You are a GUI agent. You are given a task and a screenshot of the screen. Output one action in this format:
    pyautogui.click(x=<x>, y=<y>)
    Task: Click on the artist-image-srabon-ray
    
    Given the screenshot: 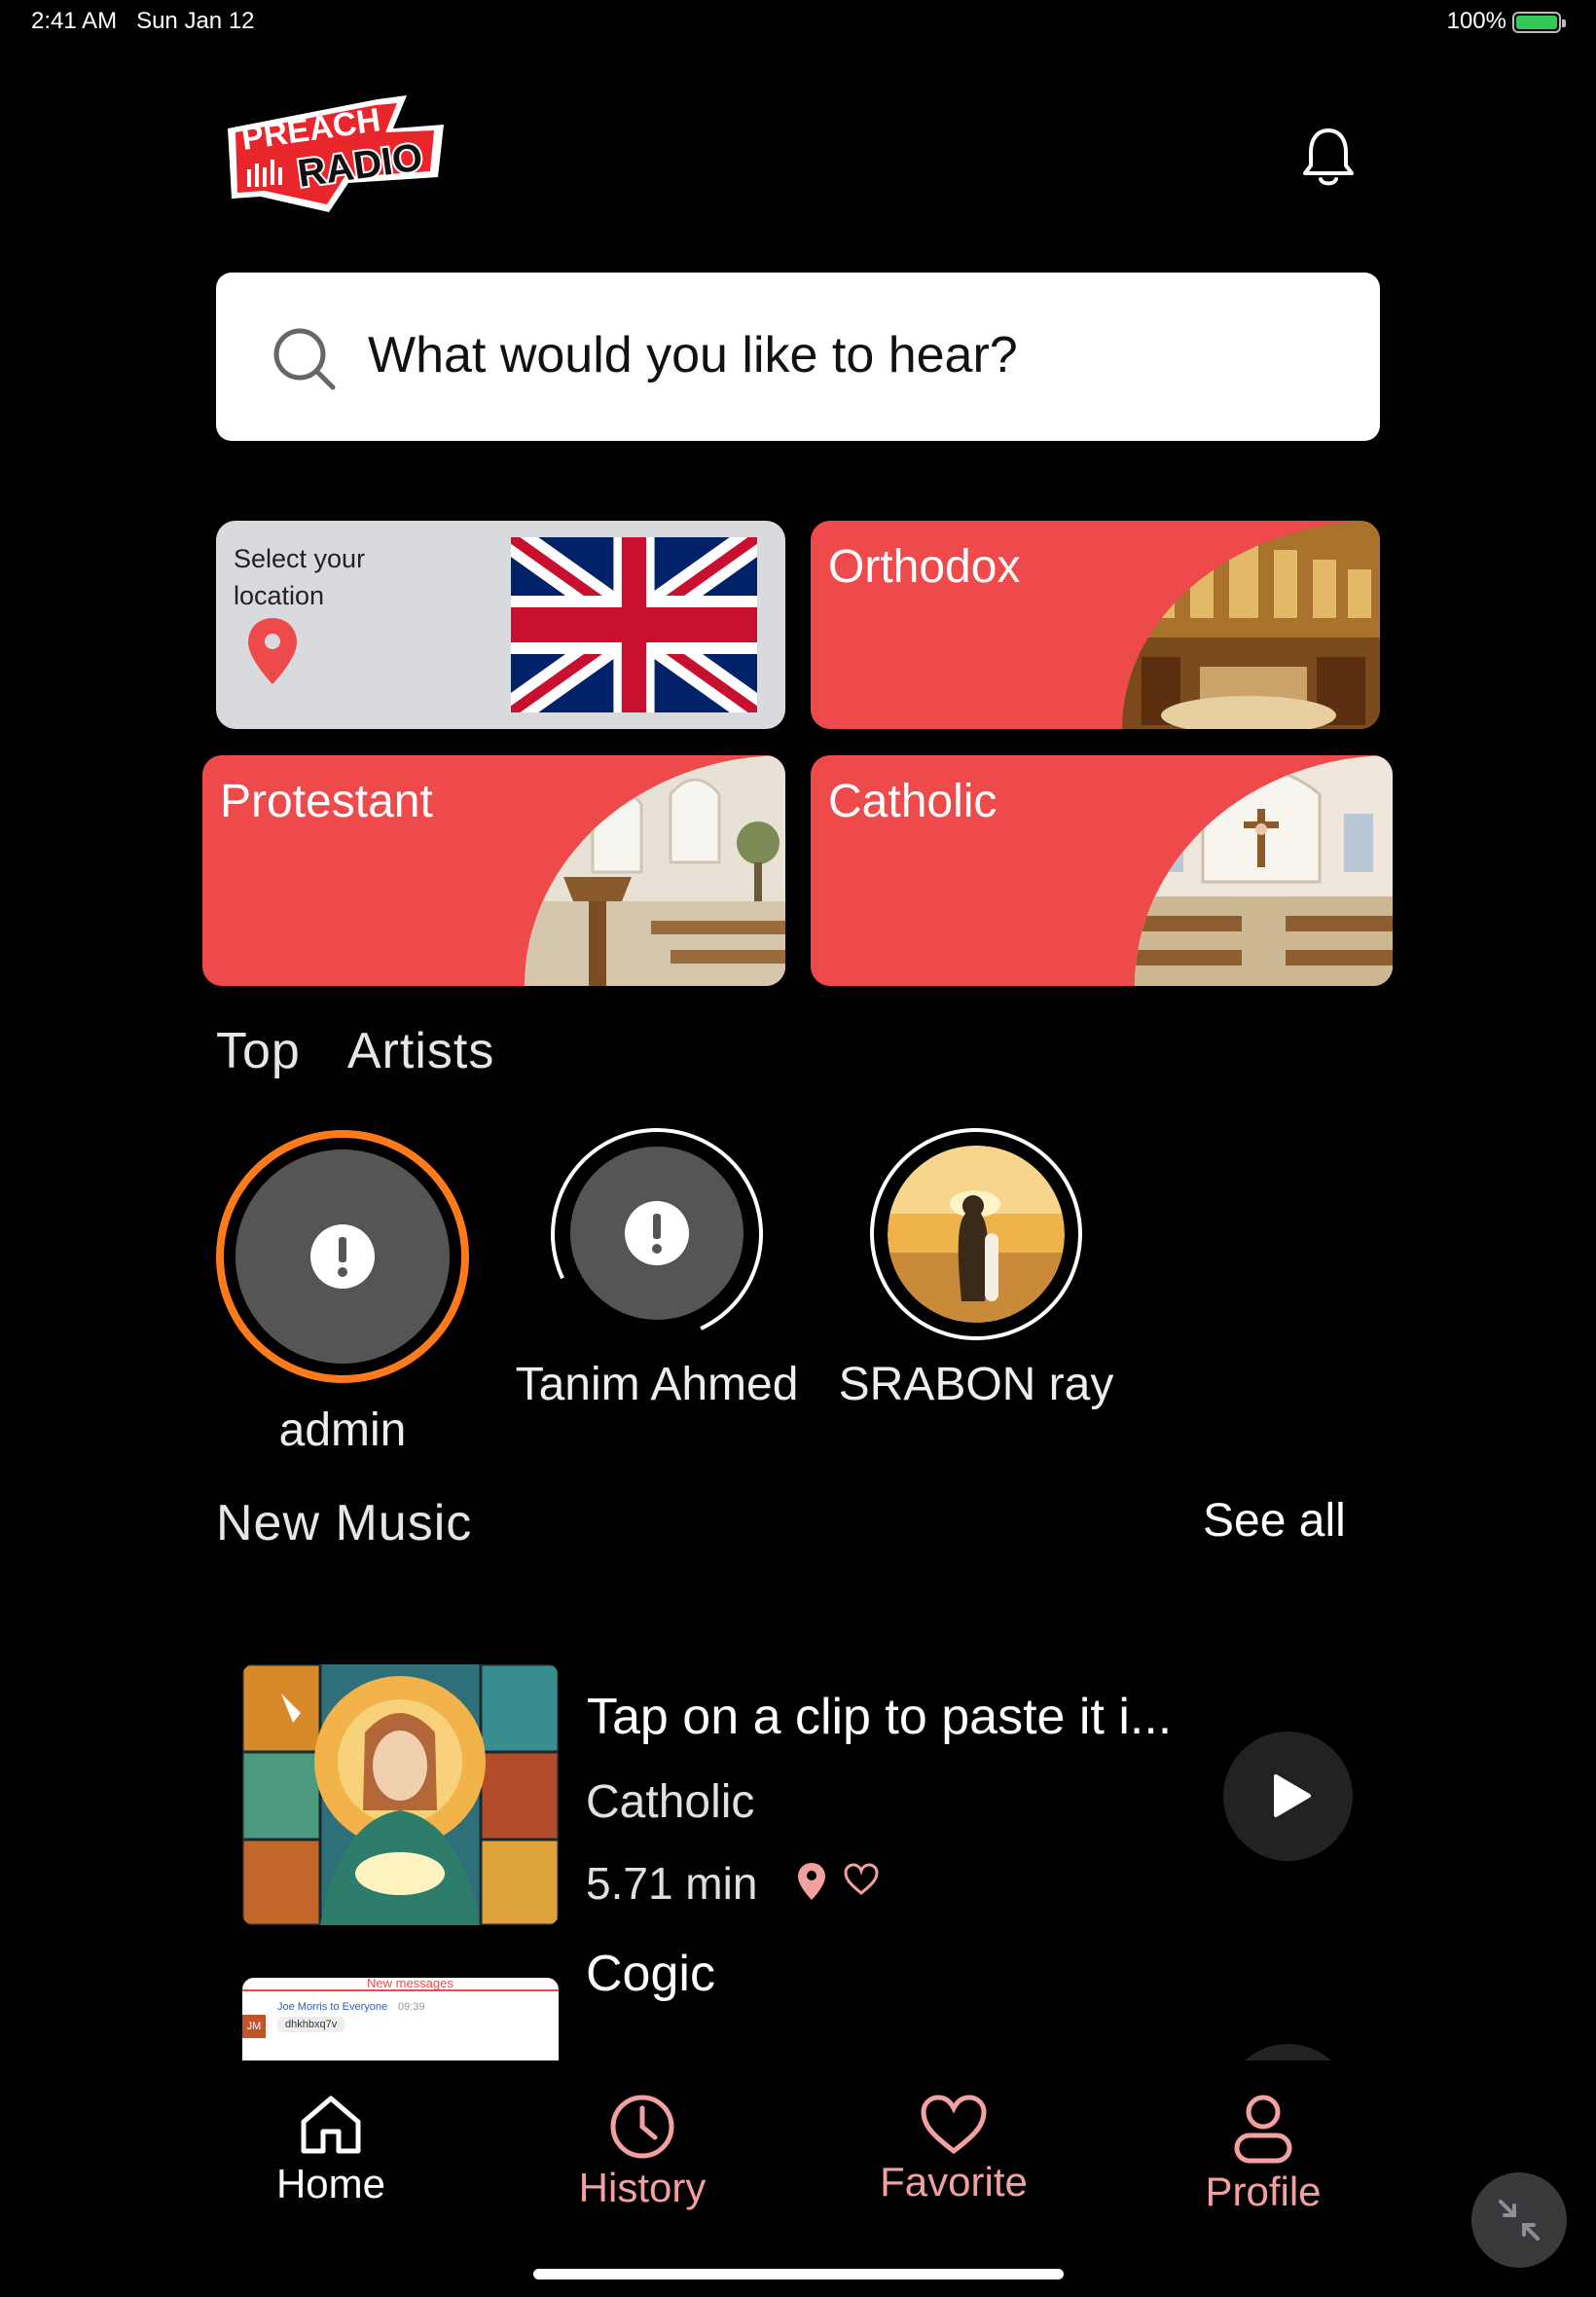 What is the action you would take?
    pyautogui.click(x=976, y=1234)
    